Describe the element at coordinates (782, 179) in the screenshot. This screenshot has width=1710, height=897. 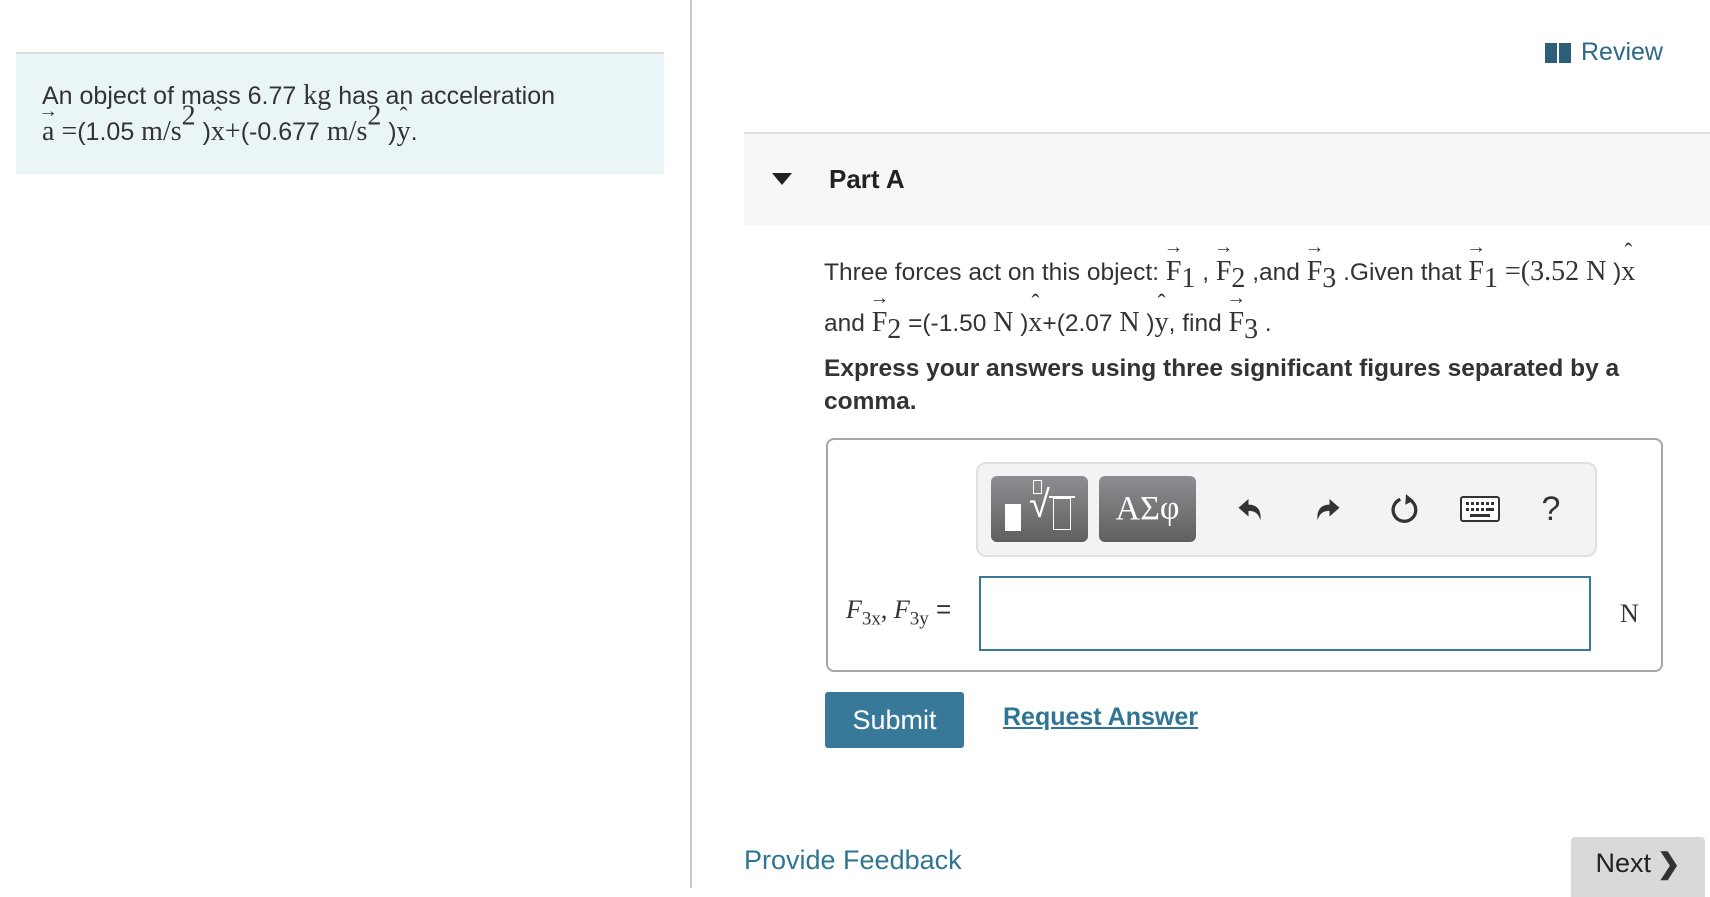
I see `triangle-down-icon` at that location.